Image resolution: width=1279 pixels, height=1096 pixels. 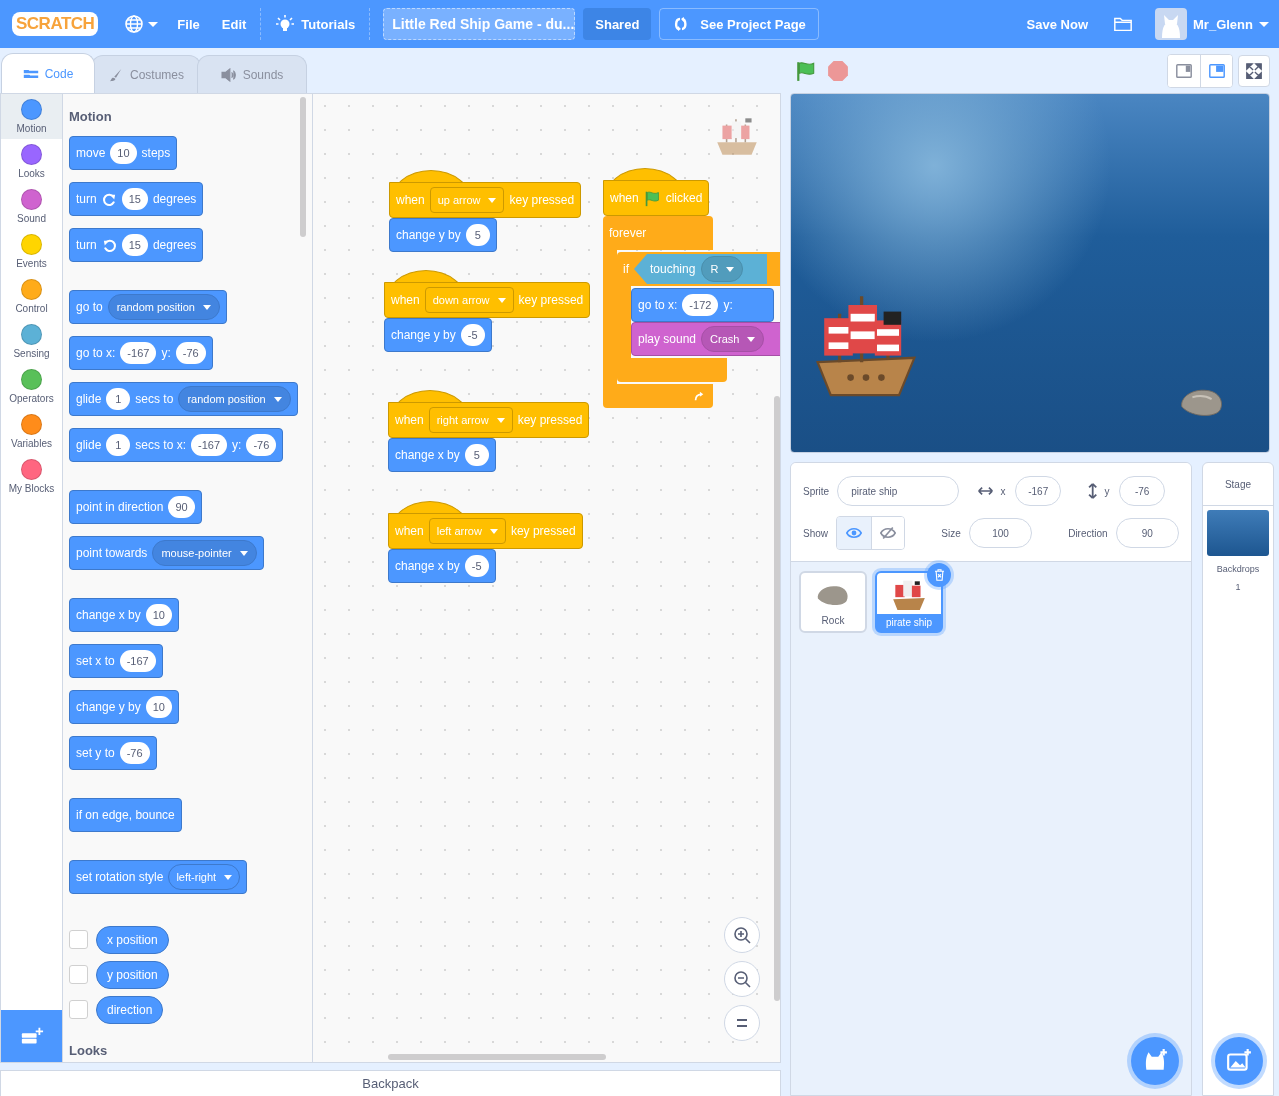 I want to click on code-block: glide 1 secs to x: -167 y: -76, so click(x=176, y=445).